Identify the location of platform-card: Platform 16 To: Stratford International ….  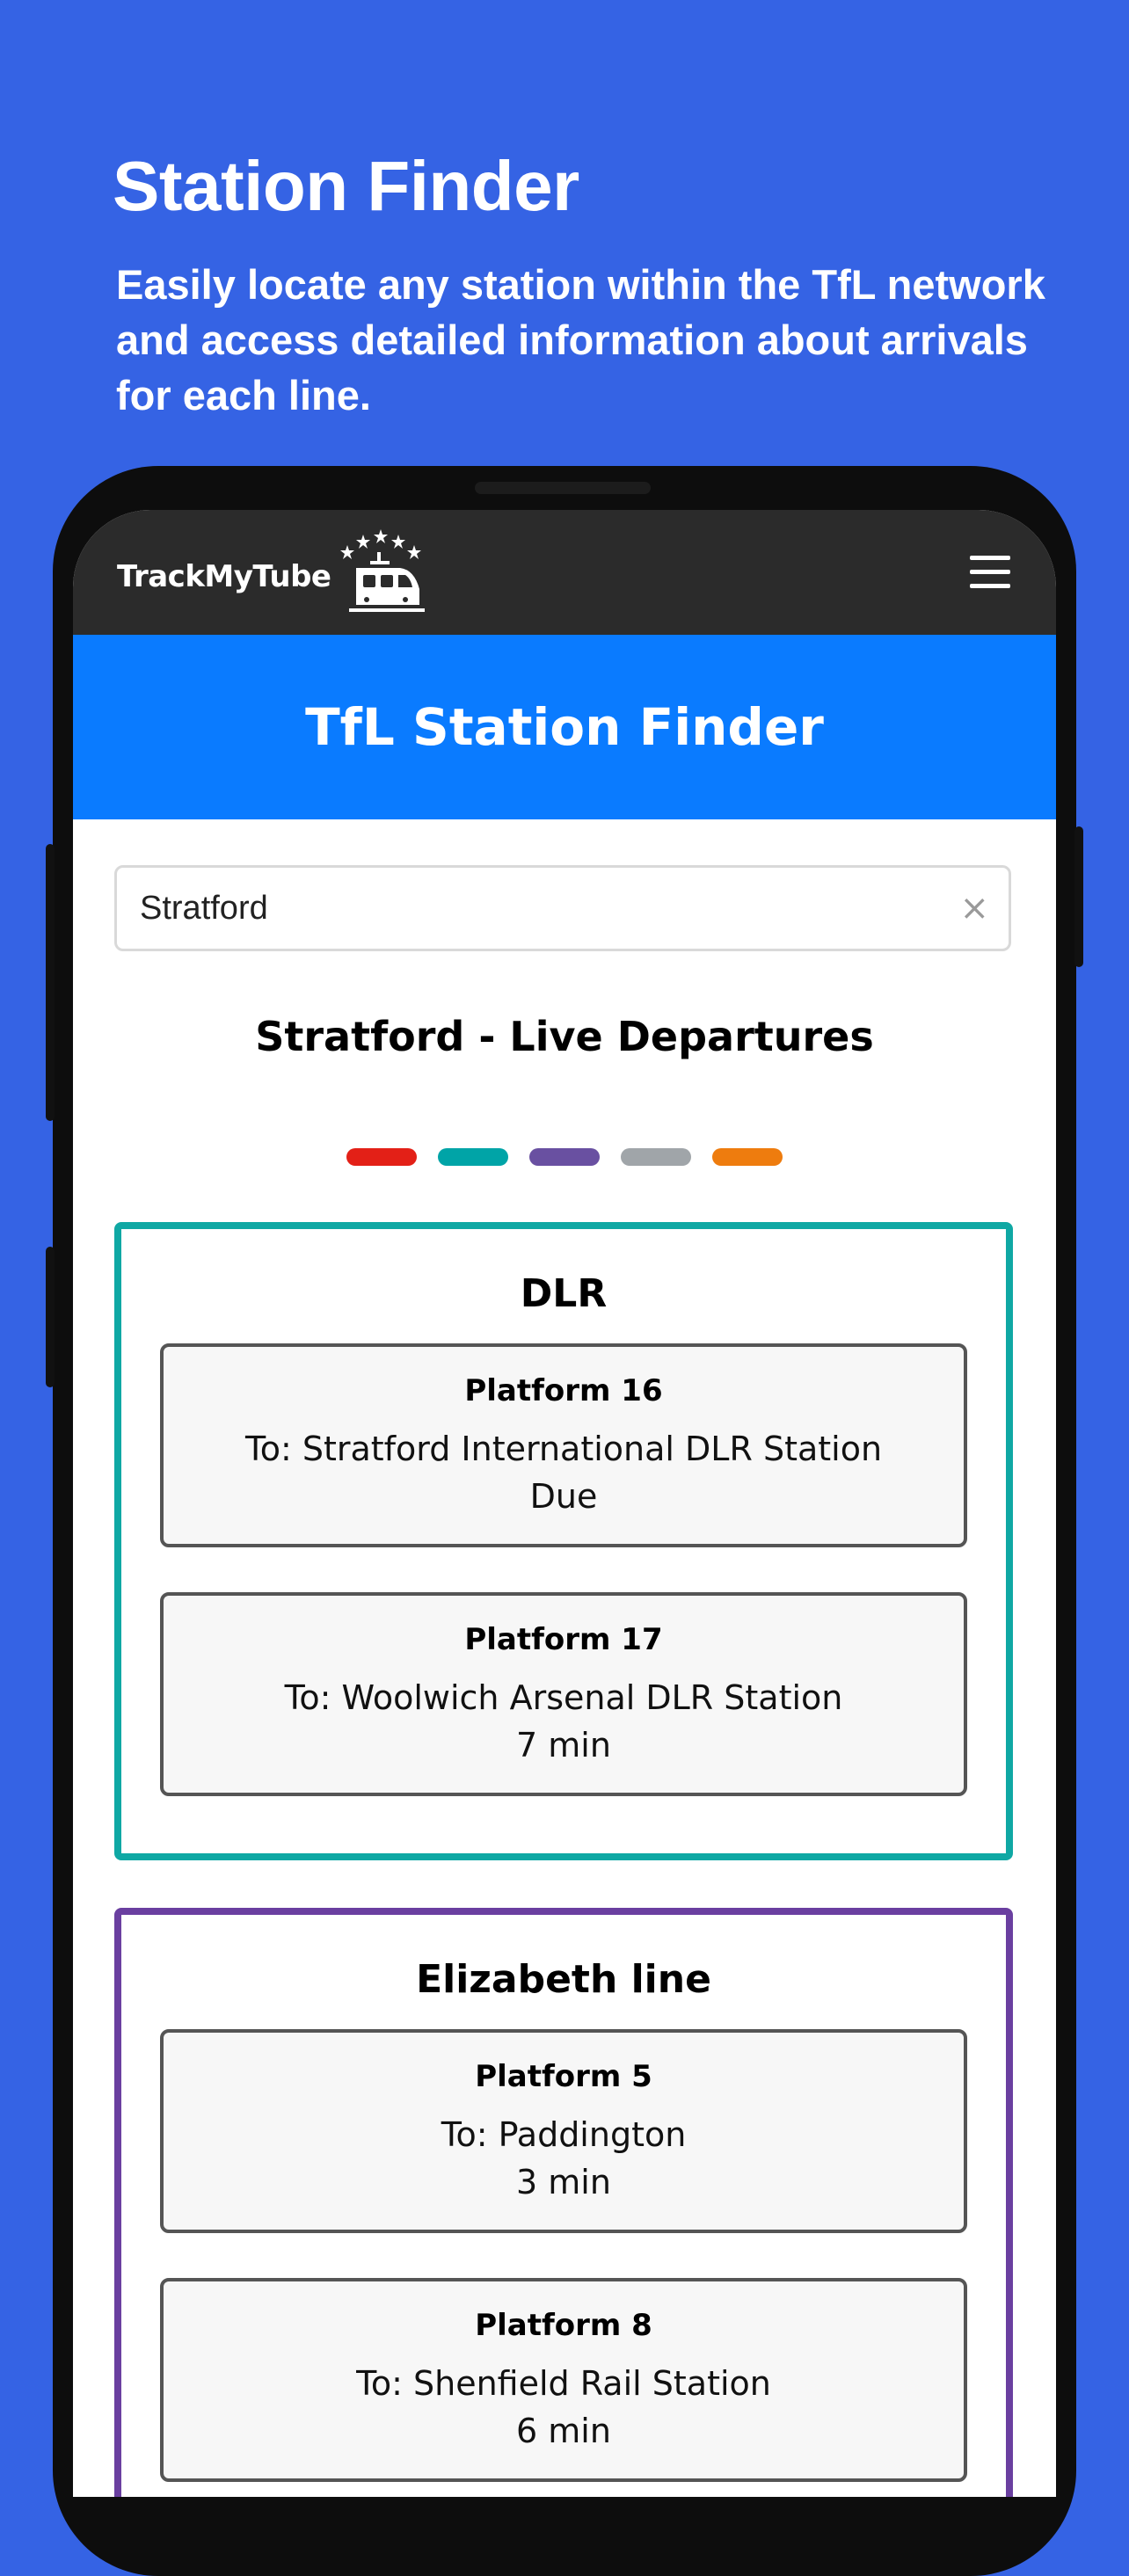
(563, 1445).